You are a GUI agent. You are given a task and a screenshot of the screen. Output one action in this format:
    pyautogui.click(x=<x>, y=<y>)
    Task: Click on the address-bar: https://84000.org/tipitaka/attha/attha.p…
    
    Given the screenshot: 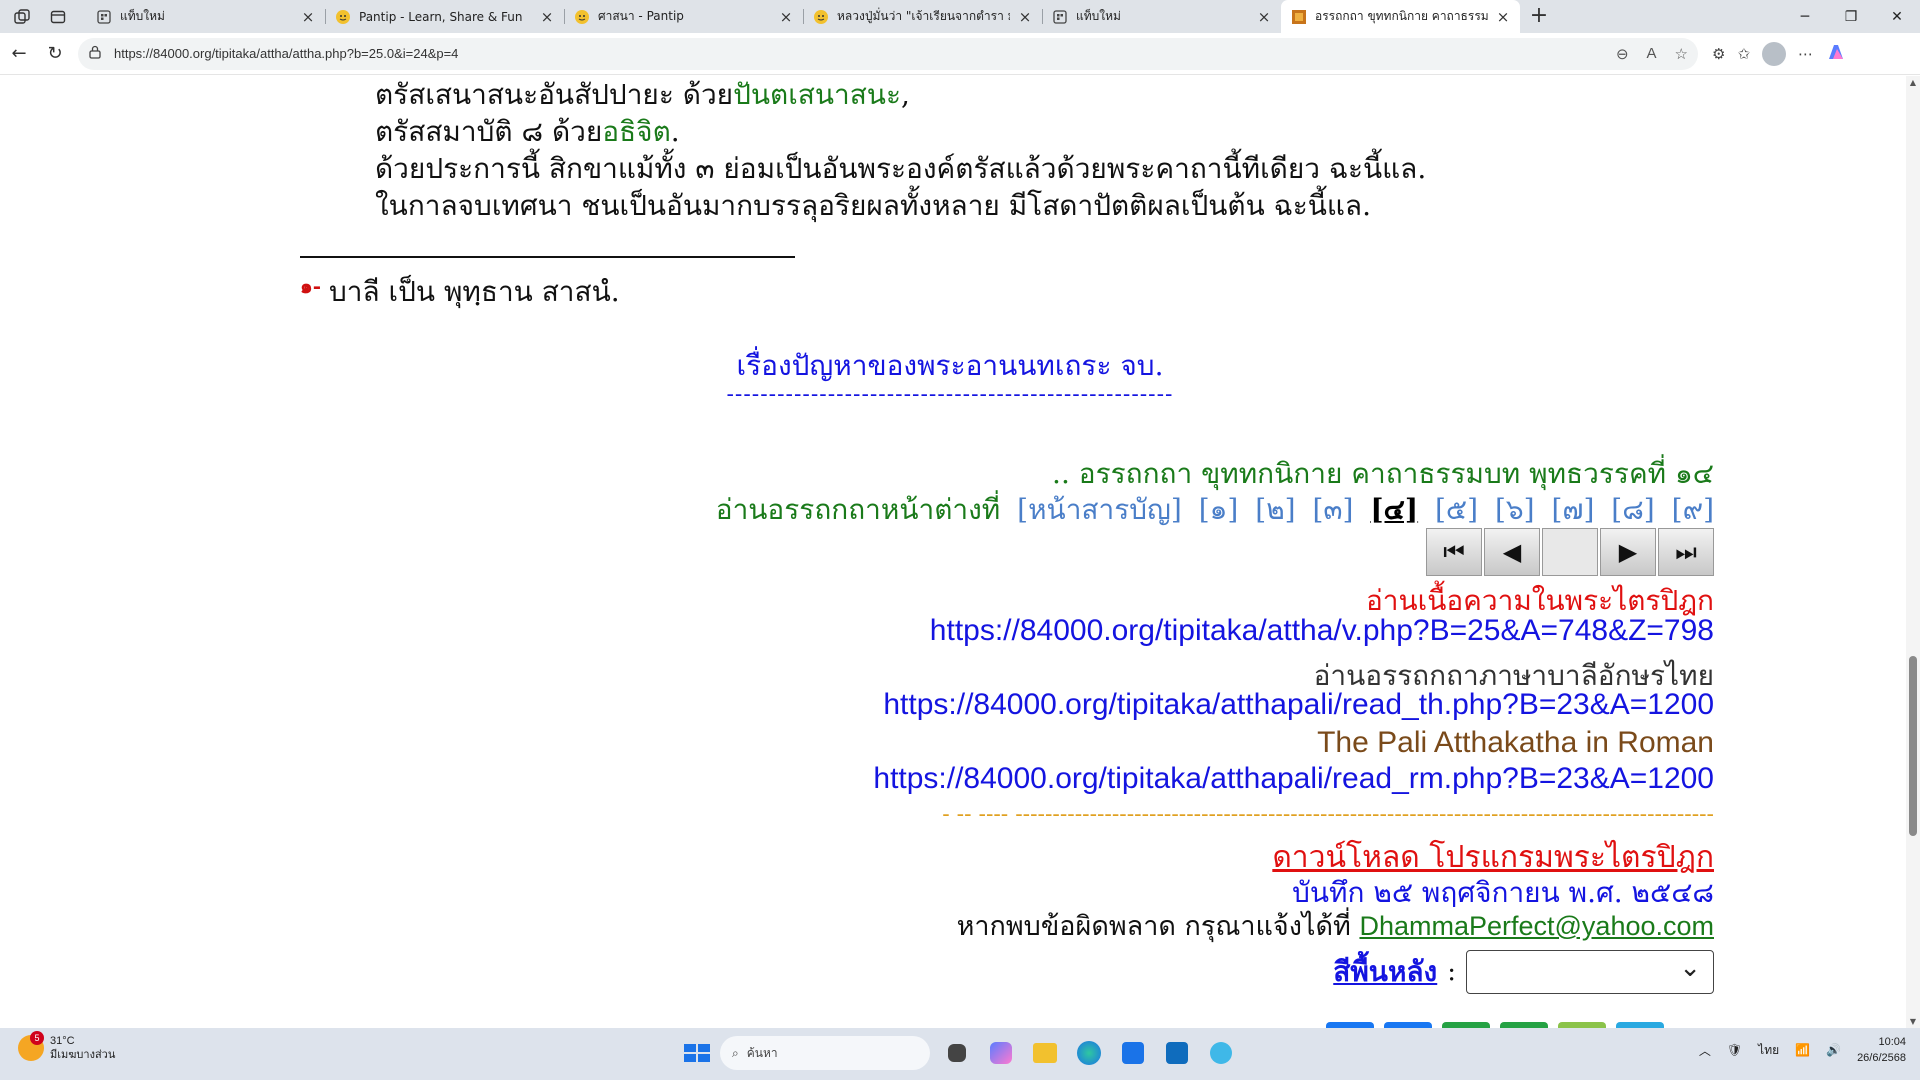 What is the action you would take?
    pyautogui.click(x=888, y=53)
    